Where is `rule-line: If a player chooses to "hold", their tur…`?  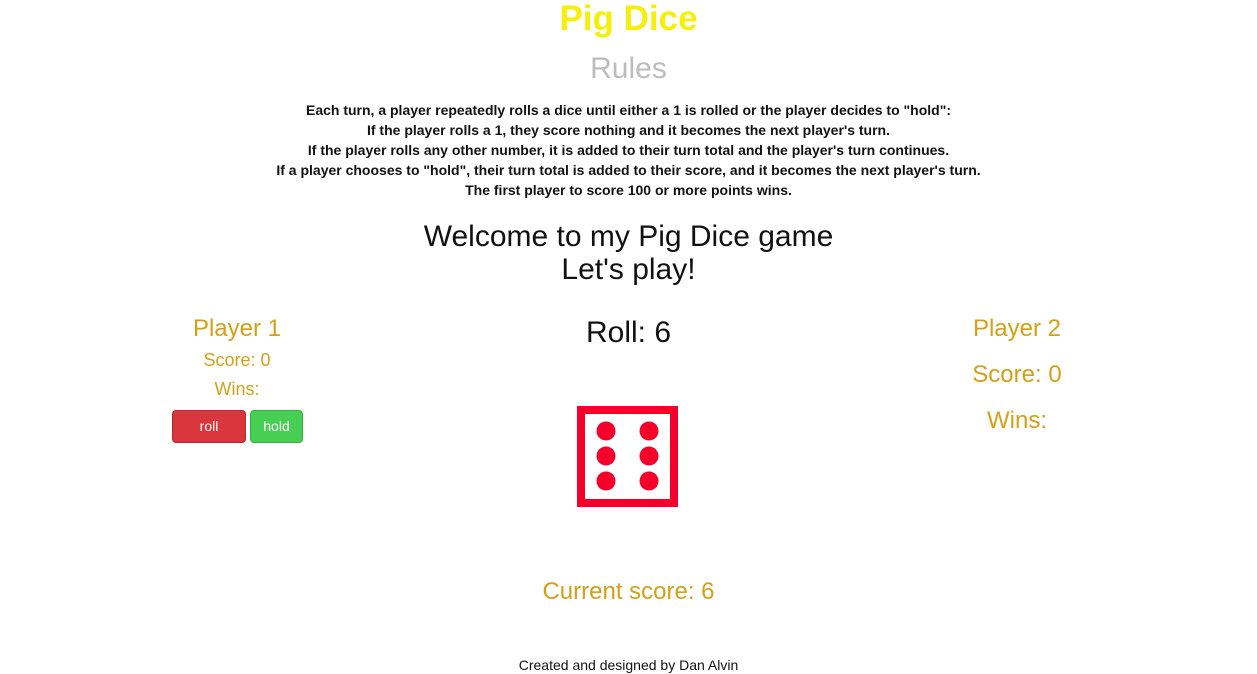 rule-line: If a player chooses to "hold", their tur… is located at coordinates (628, 170).